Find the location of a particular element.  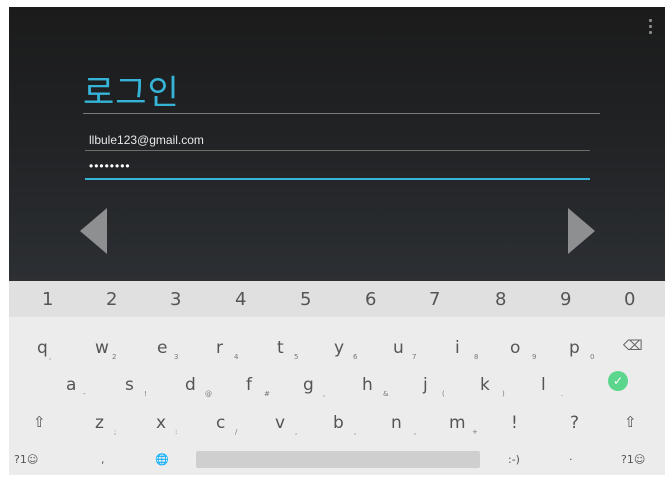

key-l: l is located at coordinates (543, 385).